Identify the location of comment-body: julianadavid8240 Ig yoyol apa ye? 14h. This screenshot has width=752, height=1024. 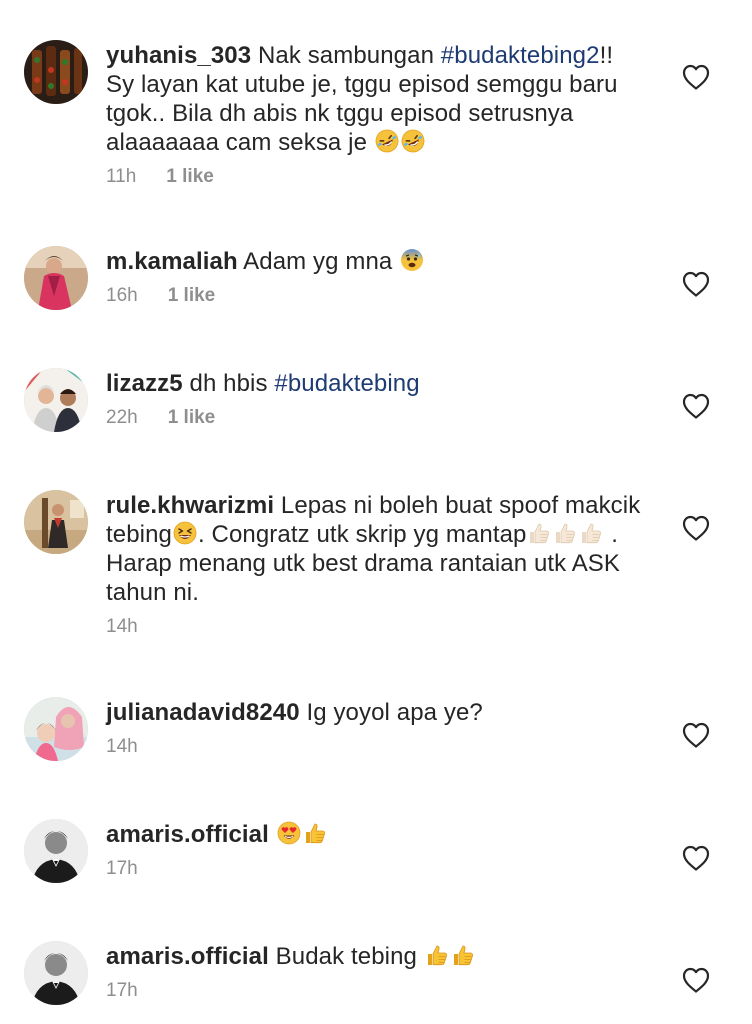
(374, 729).